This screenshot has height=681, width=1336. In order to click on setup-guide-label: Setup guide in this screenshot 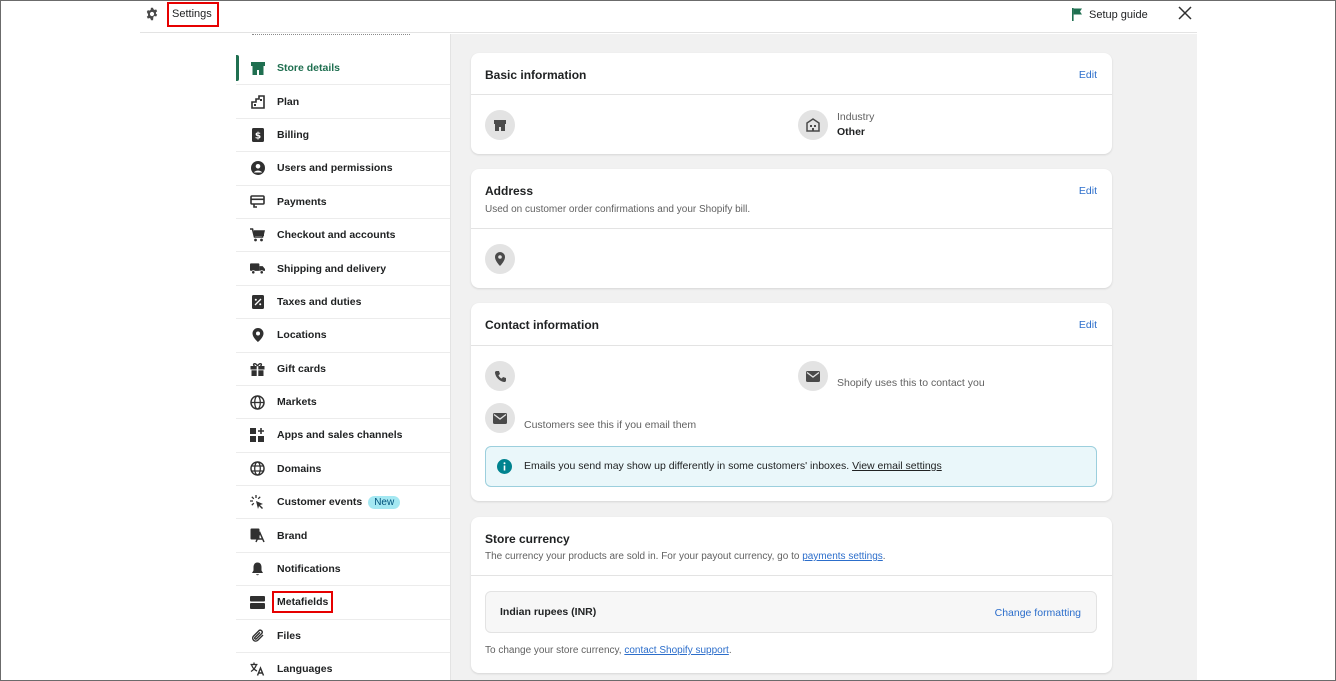, I will do `click(1118, 14)`.